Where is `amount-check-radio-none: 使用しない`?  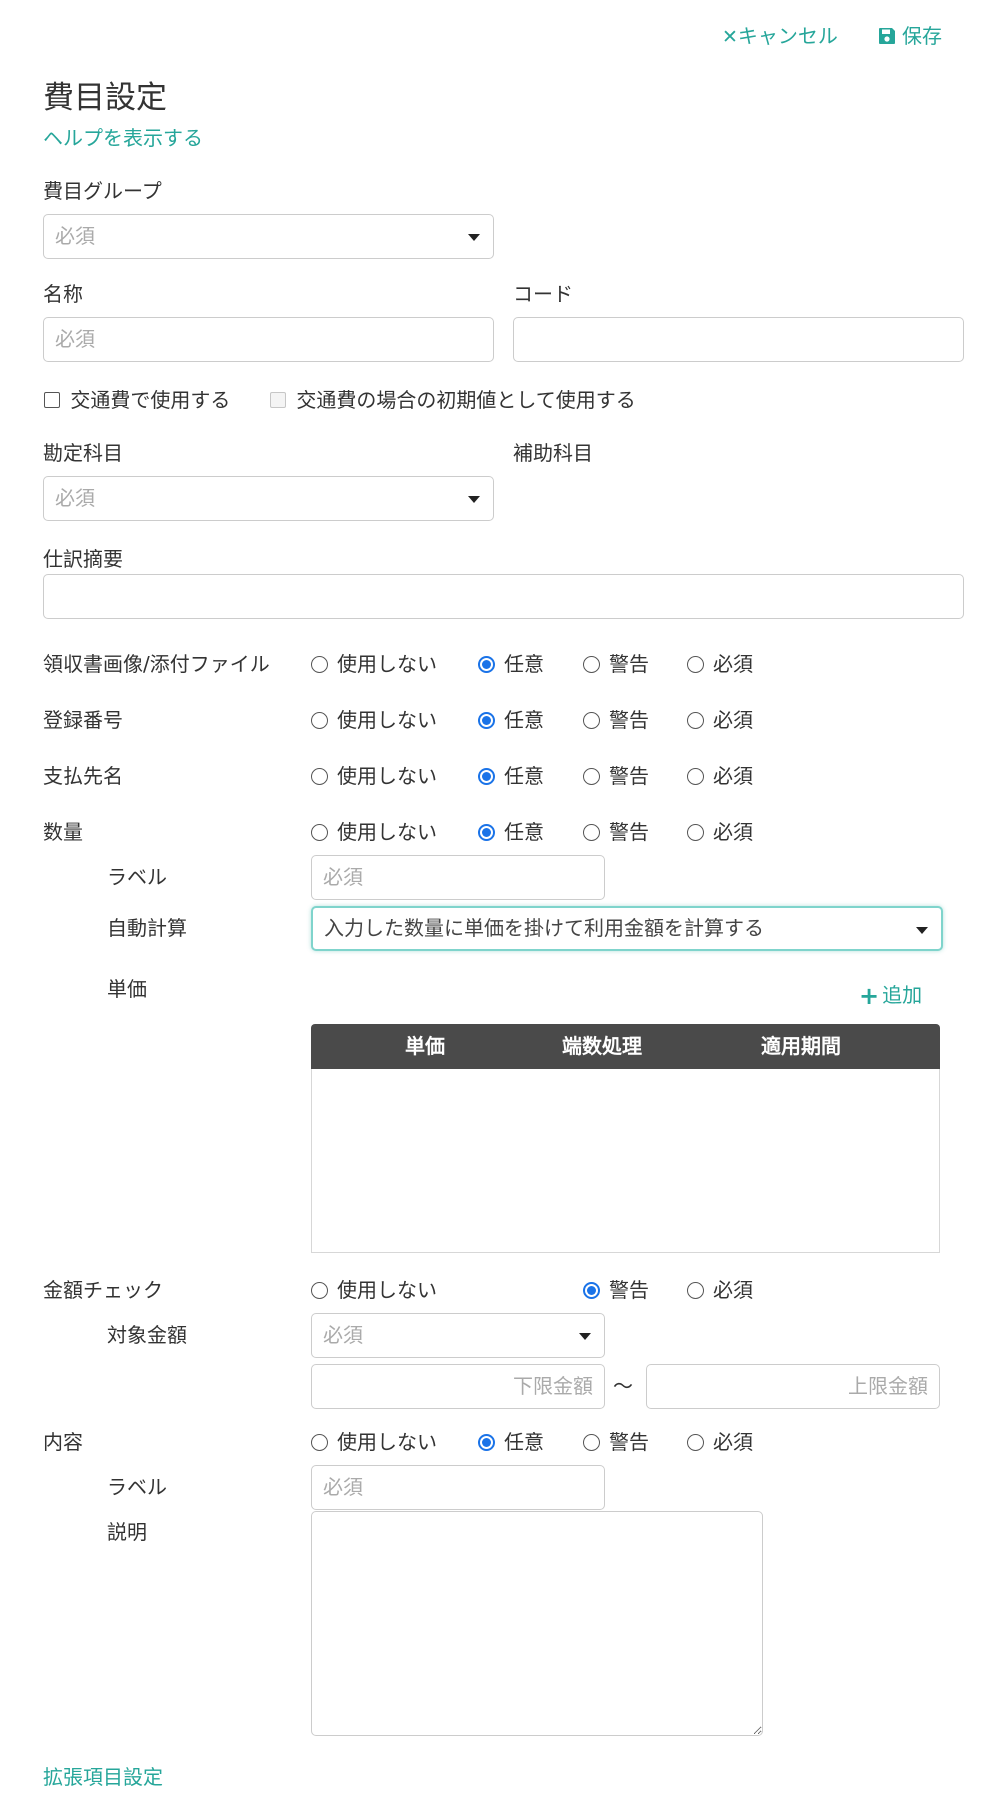 amount-check-radio-none: 使用しない is located at coordinates (374, 1290).